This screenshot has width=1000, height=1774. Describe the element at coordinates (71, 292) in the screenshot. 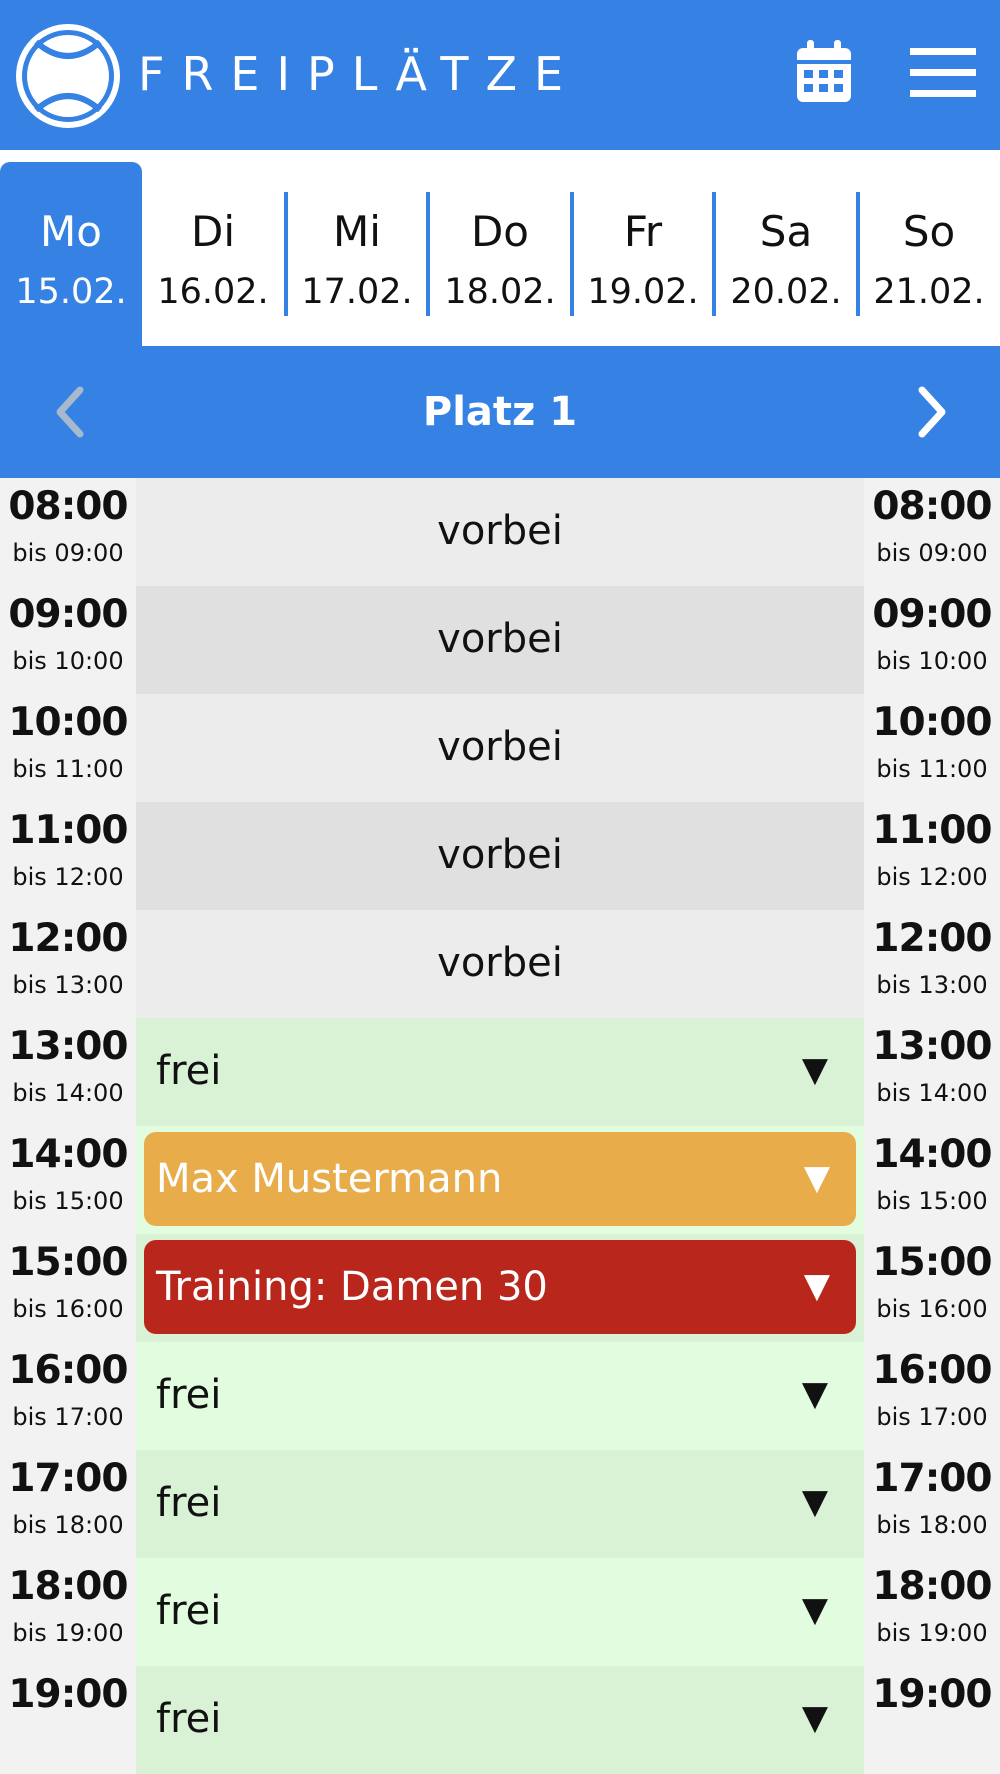

I see `day-date: 15.02.` at that location.